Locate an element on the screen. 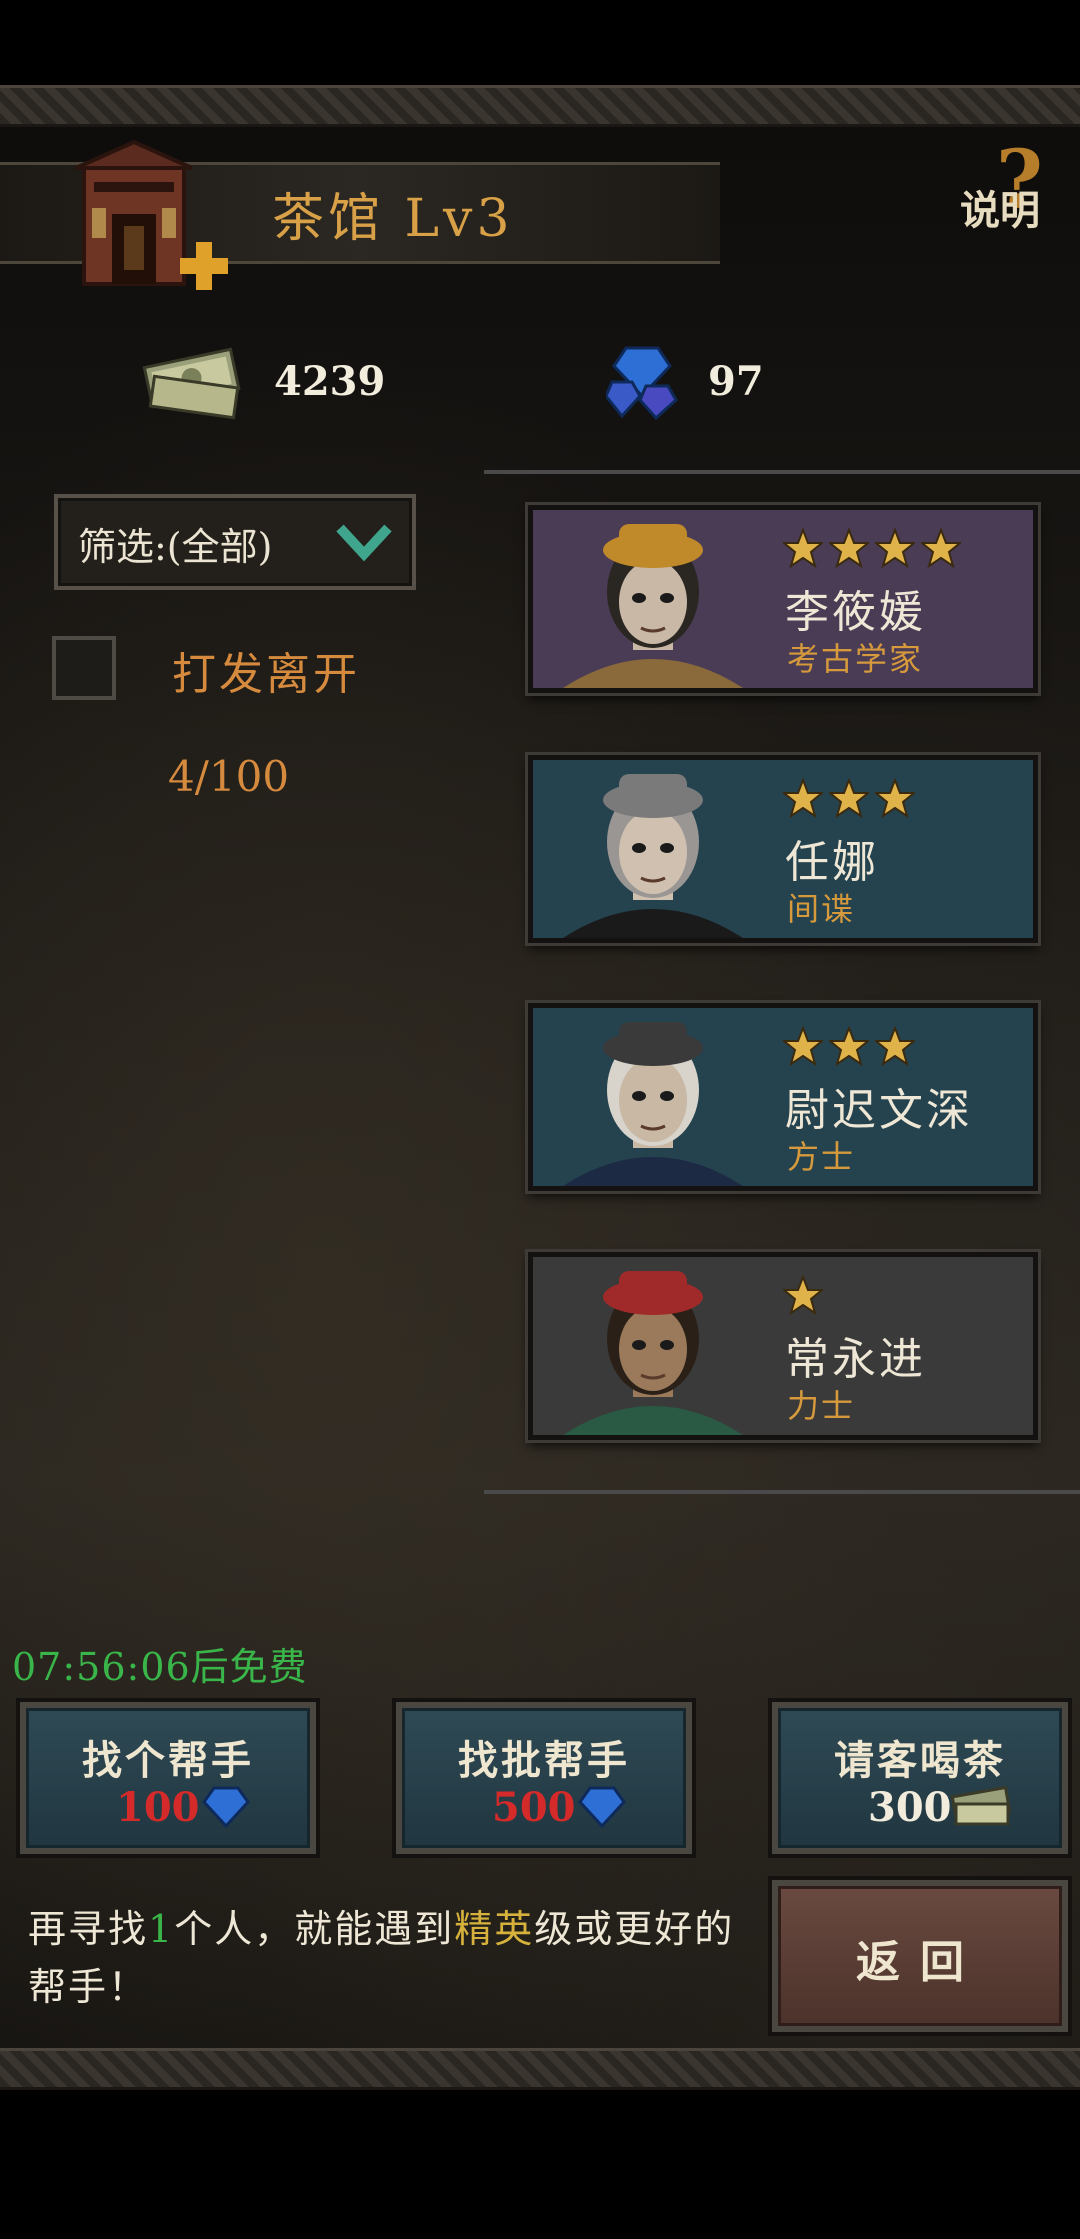 The height and width of the screenshot is (2239, 1080). filter-dropdown: 筛选:(全部) is located at coordinates (235, 542).